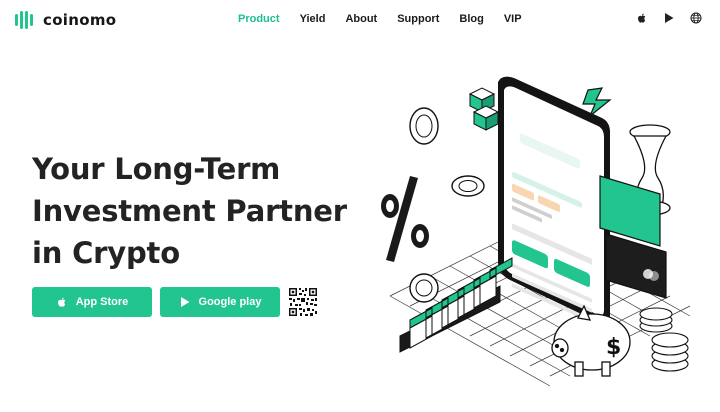  What do you see at coordinates (513, 19) in the screenshot?
I see `nav-vip: VIP` at bounding box center [513, 19].